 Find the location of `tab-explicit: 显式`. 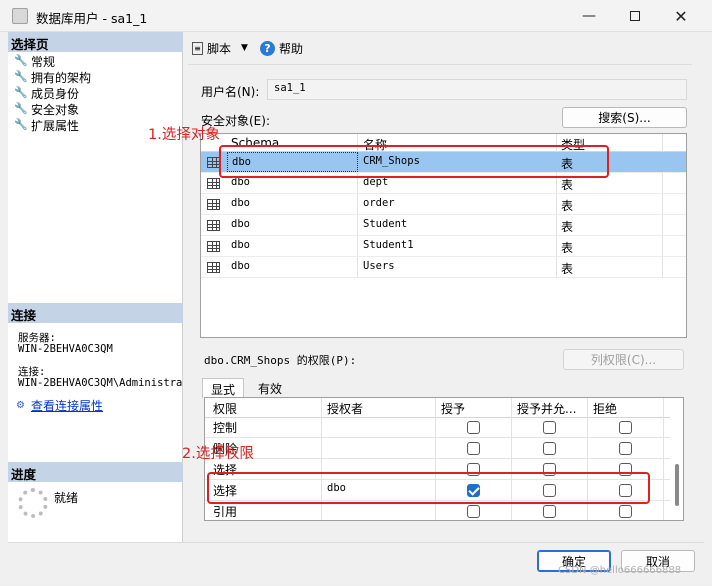

tab-explicit: 显式 is located at coordinates (223, 388).